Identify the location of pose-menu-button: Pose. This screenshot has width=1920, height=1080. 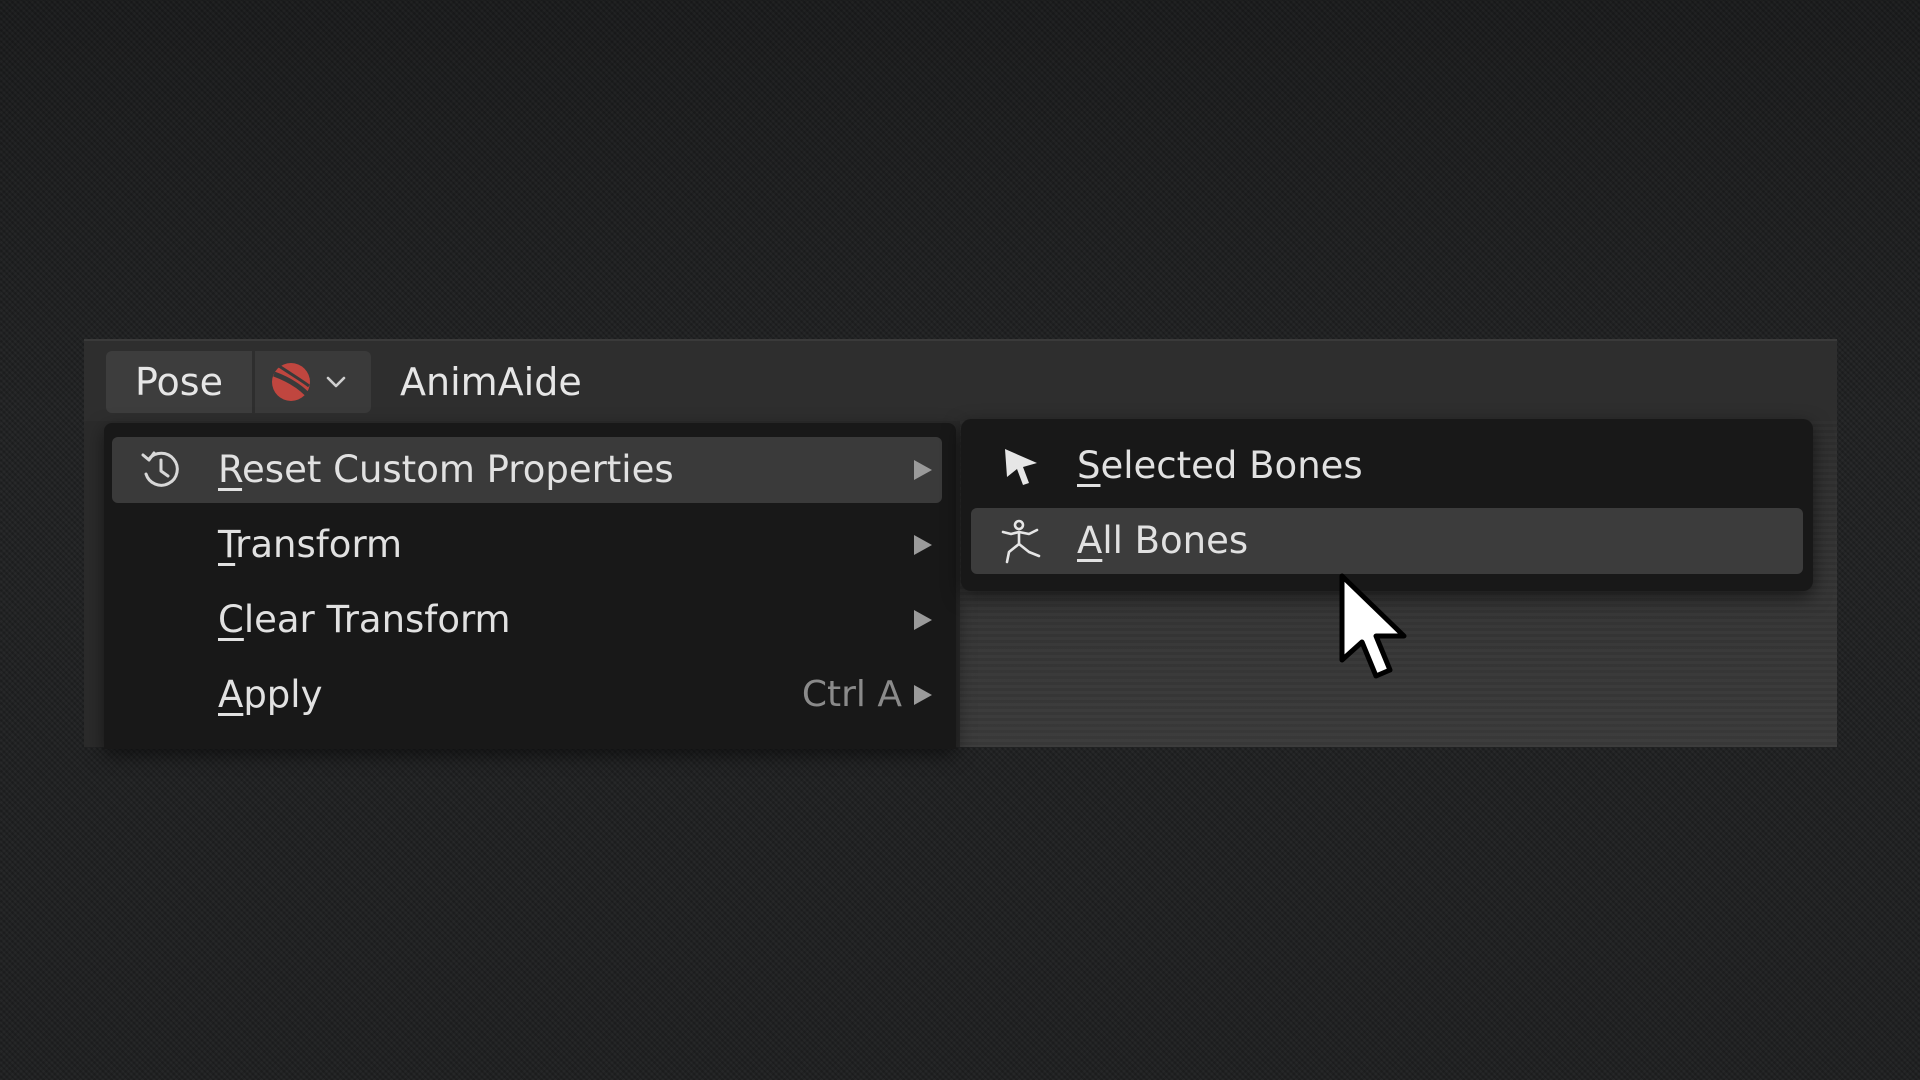
(179, 382).